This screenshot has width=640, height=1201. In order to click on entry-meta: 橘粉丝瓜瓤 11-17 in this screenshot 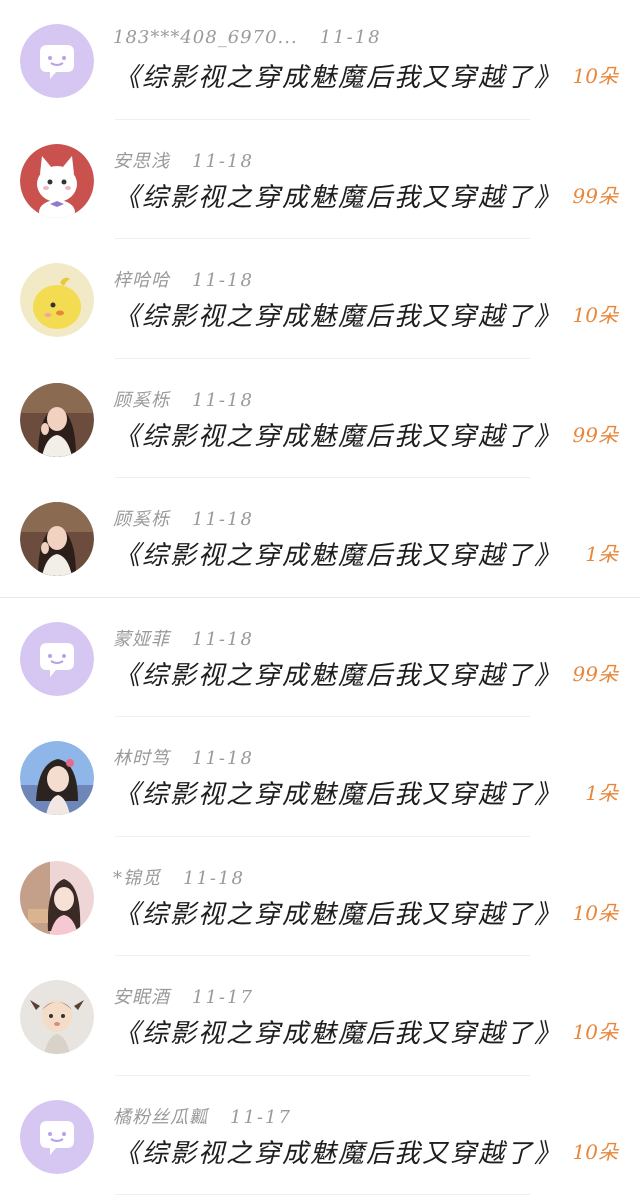, I will do `click(202, 1116)`.